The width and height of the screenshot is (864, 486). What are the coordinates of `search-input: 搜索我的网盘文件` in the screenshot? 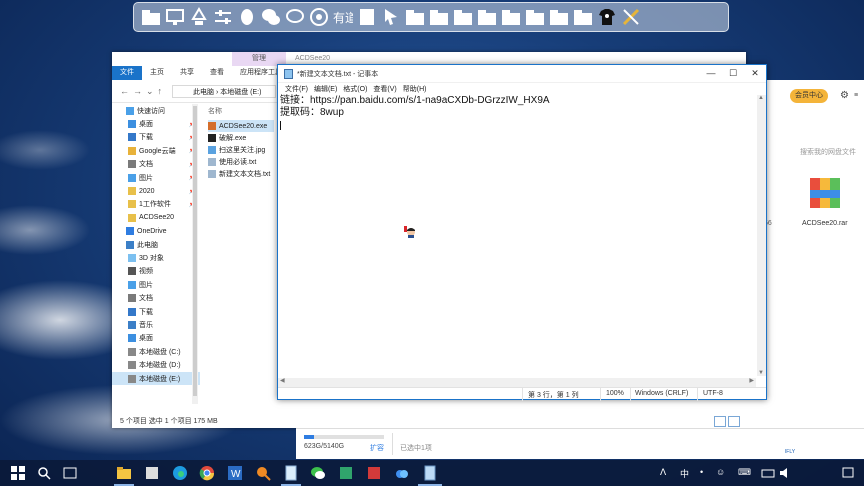 It's located at (828, 152).